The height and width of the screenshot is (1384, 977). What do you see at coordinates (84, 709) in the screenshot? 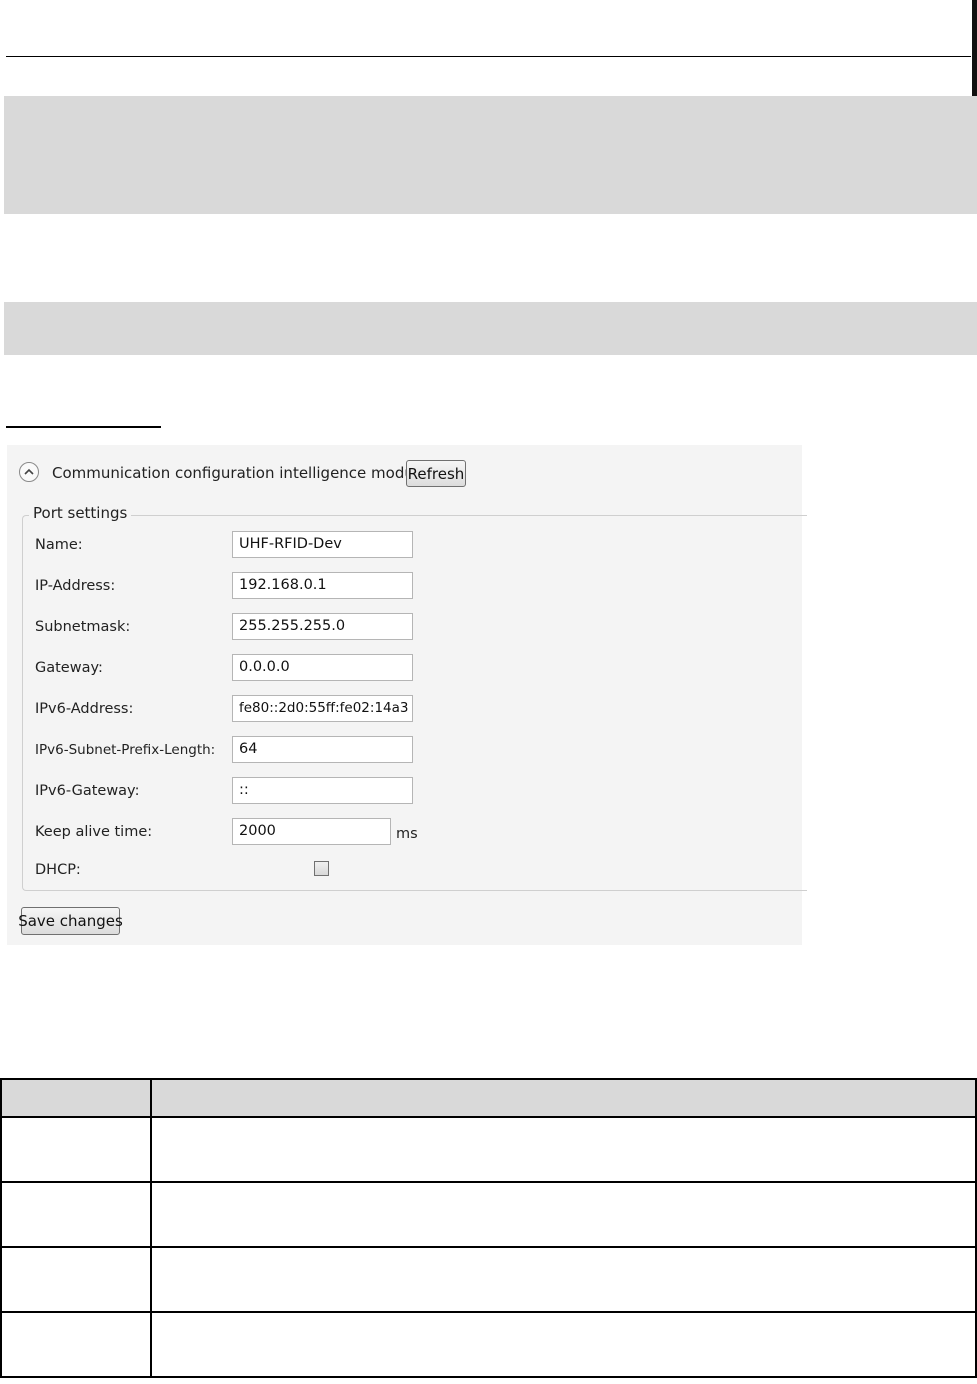
I see `ipv6-address-label: IPv6-Address:` at bounding box center [84, 709].